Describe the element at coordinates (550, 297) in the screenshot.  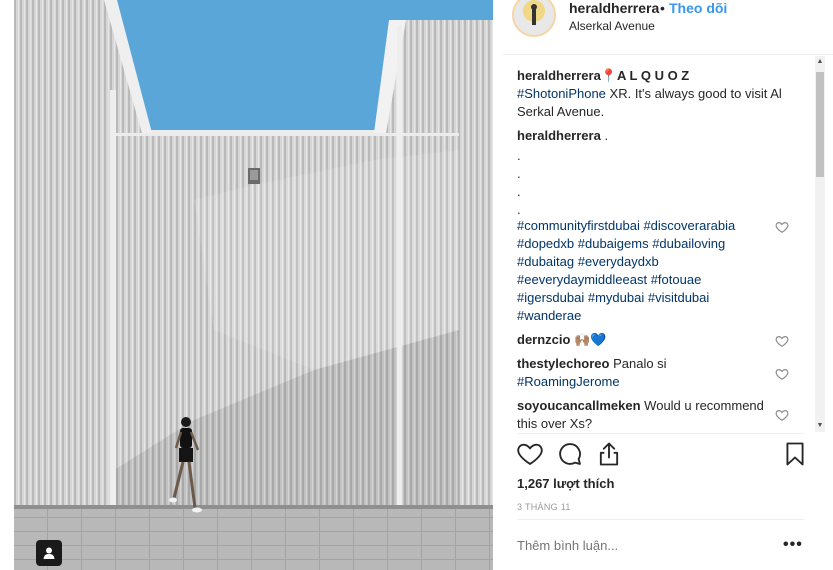
I see `hashtag-link: #igersdubai` at that location.